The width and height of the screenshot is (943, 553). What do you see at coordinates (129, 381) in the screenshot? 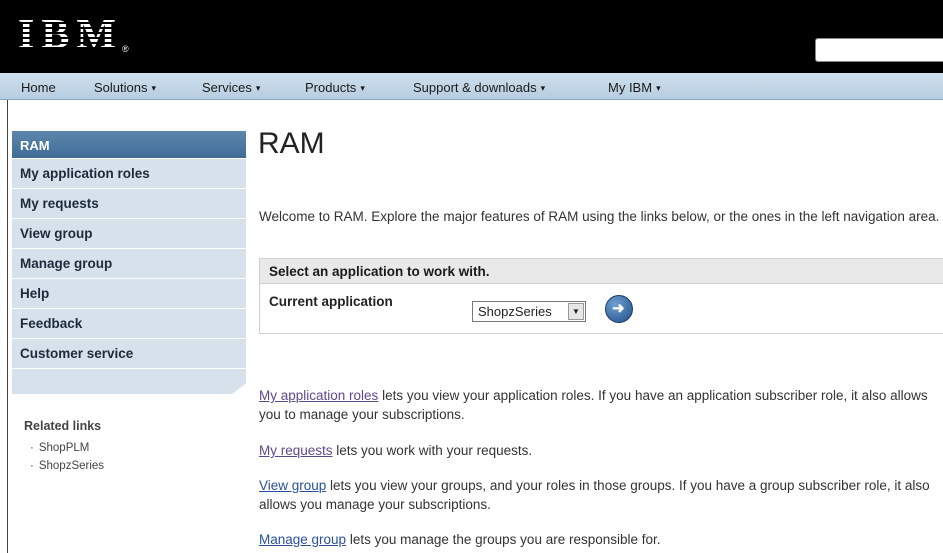
I see `sidebar-footer` at bounding box center [129, 381].